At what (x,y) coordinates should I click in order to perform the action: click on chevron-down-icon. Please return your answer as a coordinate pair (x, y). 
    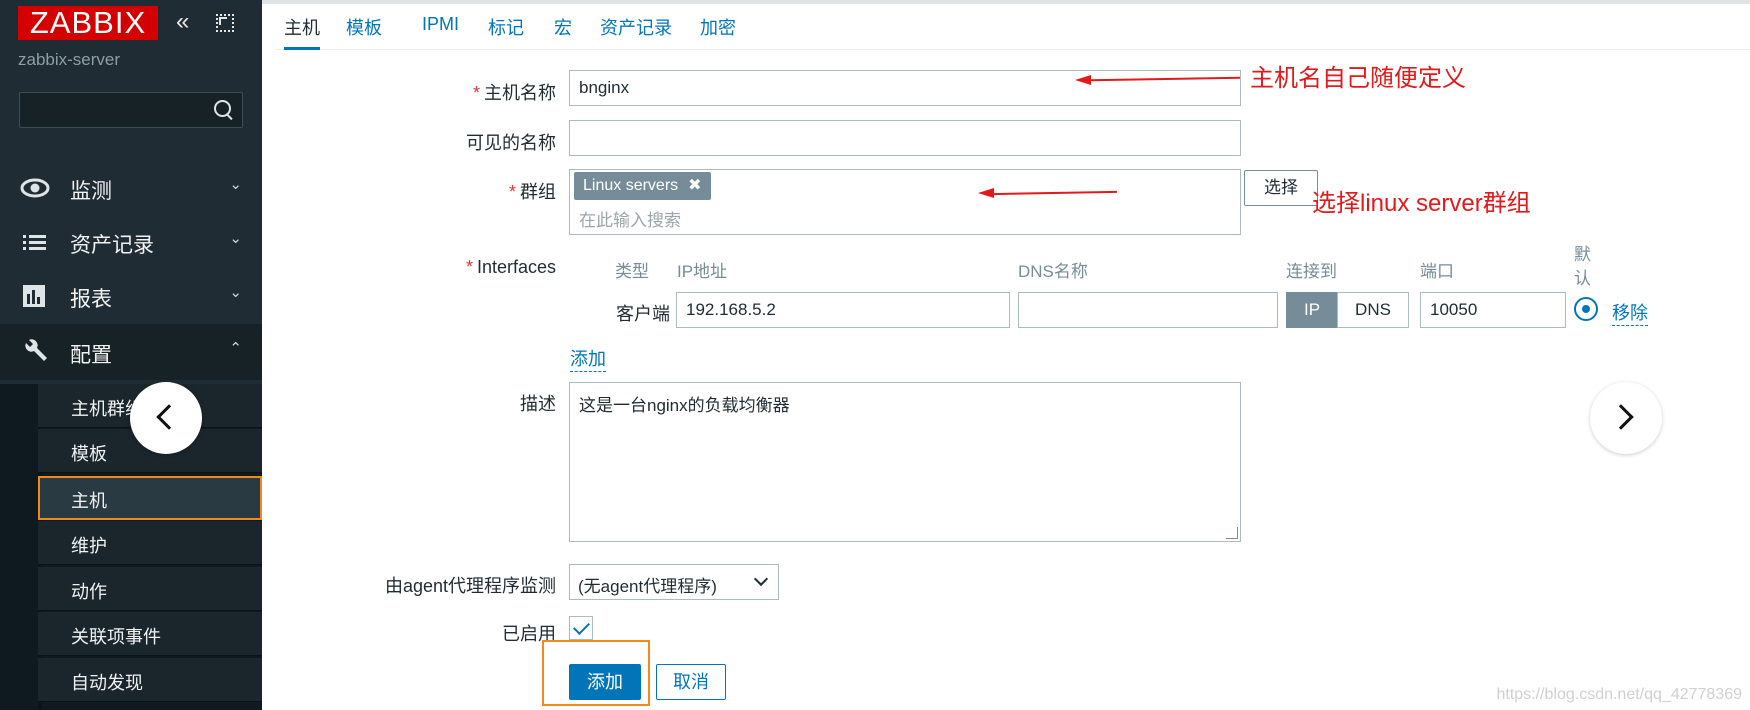
    Looking at the image, I should click on (761, 579).